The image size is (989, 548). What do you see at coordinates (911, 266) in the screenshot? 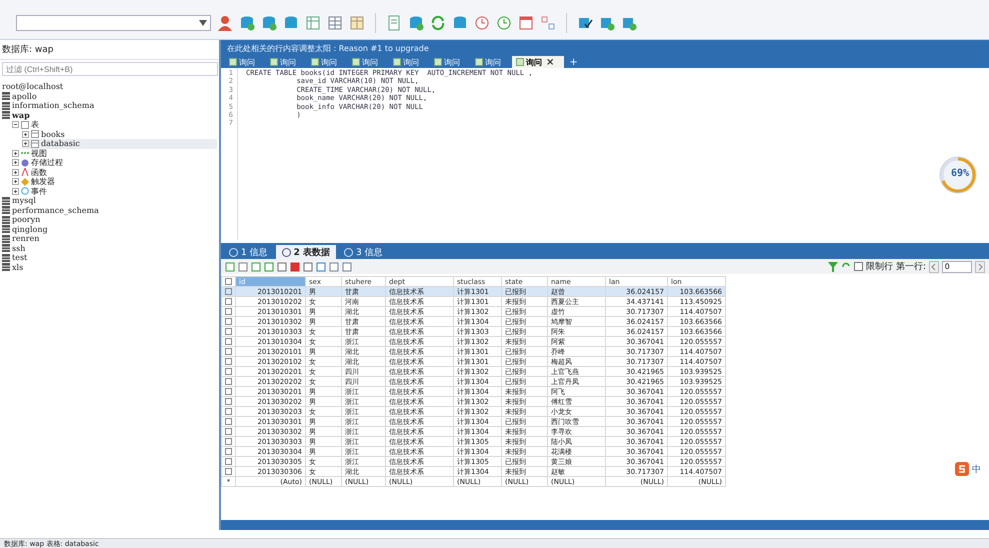
I see `first-row-label: 第一行:` at bounding box center [911, 266].